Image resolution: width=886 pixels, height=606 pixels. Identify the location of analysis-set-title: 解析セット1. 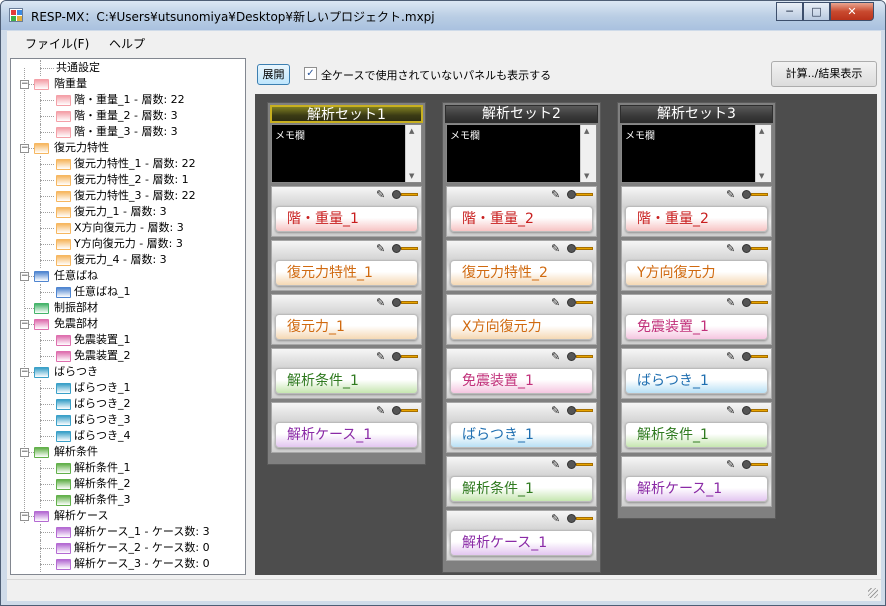
(346, 114).